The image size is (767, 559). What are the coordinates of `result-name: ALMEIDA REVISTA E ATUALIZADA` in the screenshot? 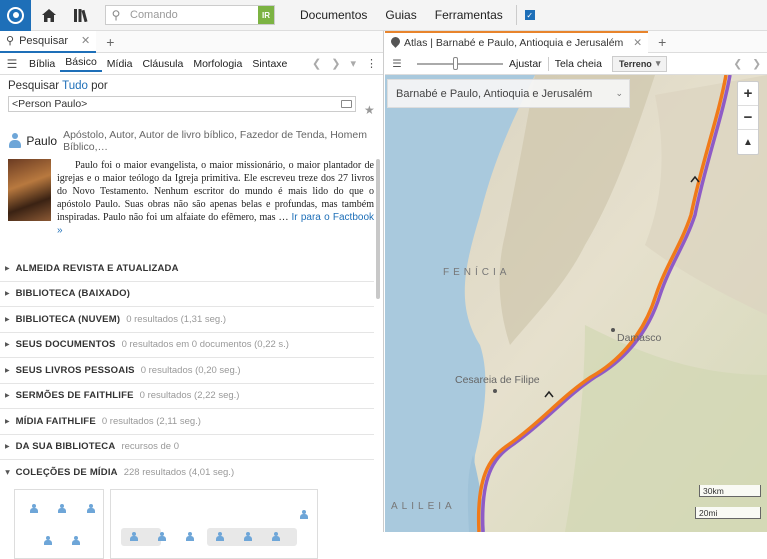 It's located at (97, 268).